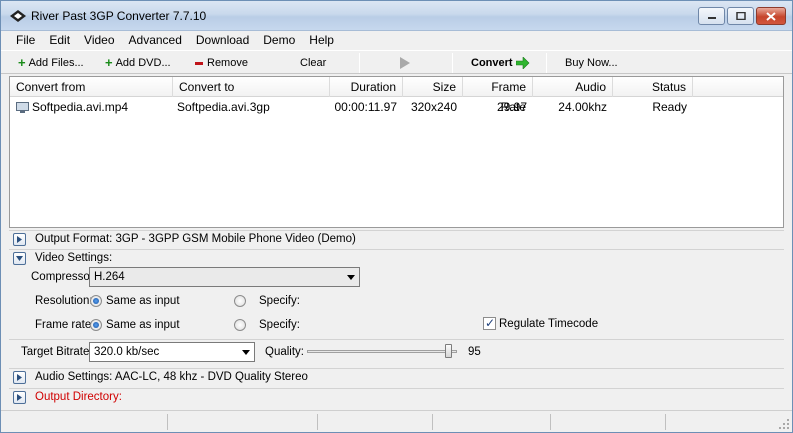 The height and width of the screenshot is (433, 793). I want to click on frame-rate-specify-label: Specify:, so click(279, 325).